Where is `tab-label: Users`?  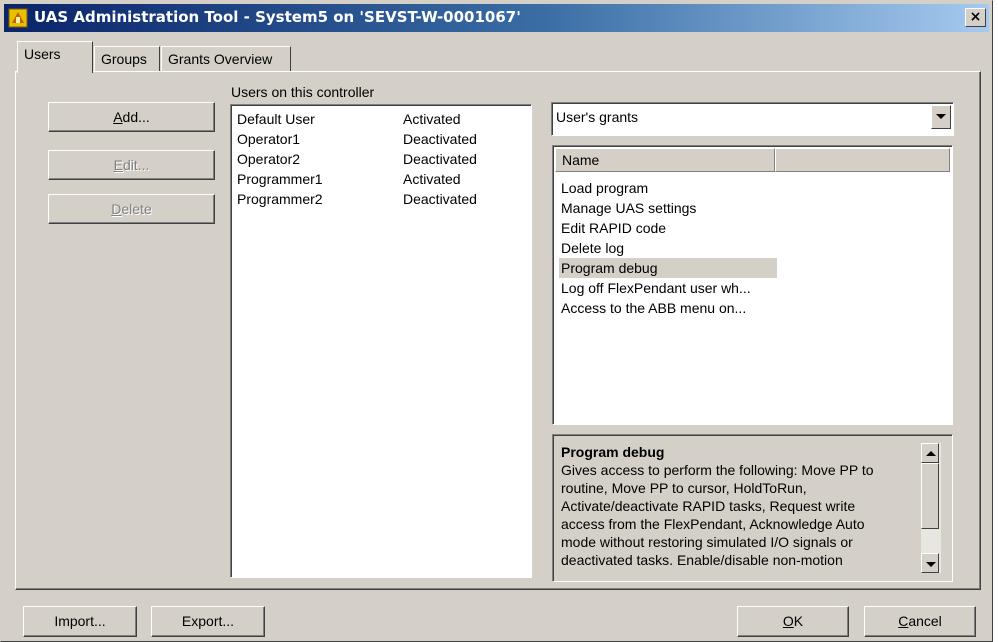 tab-label: Users is located at coordinates (42, 54).